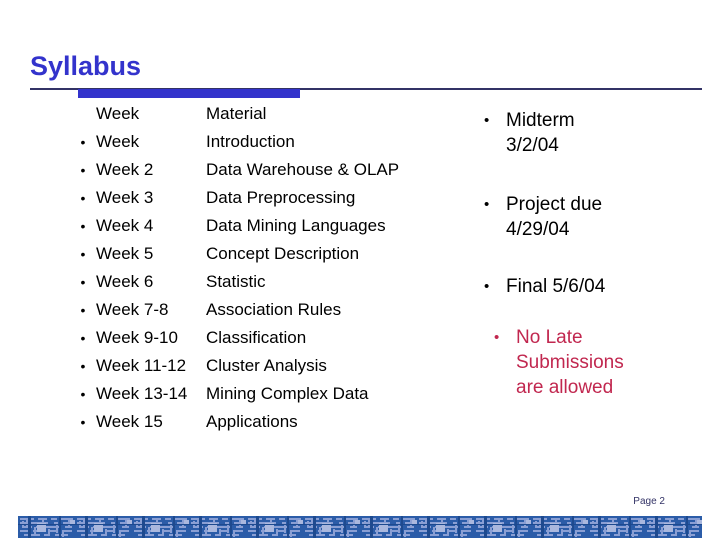 The height and width of the screenshot is (540, 720). Describe the element at coordinates (118, 141) in the screenshot. I see `schedule-week: Week` at that location.